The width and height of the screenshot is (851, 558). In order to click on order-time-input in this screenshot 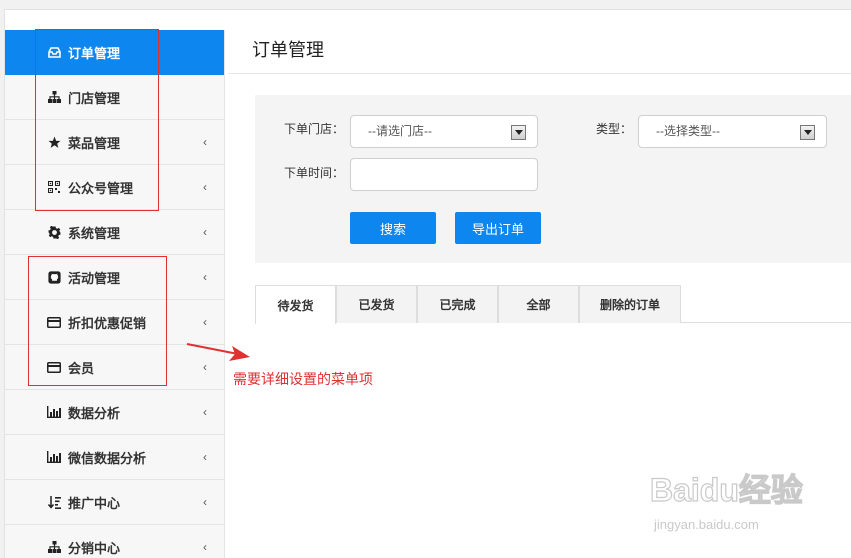, I will do `click(444, 174)`.